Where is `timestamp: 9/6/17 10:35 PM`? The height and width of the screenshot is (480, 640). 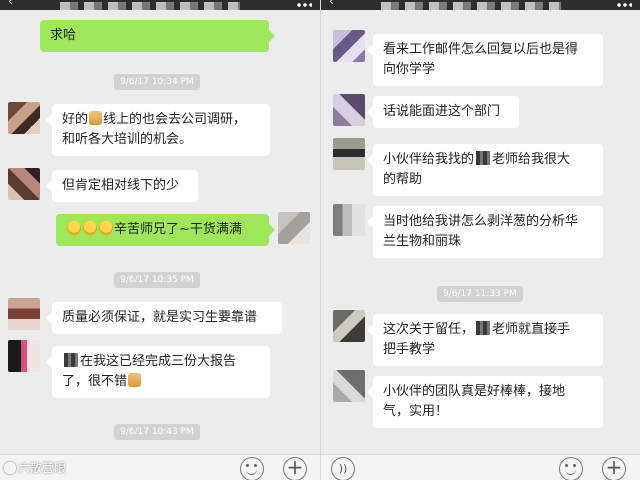
timestamp: 9/6/17 10:35 PM is located at coordinates (157, 280).